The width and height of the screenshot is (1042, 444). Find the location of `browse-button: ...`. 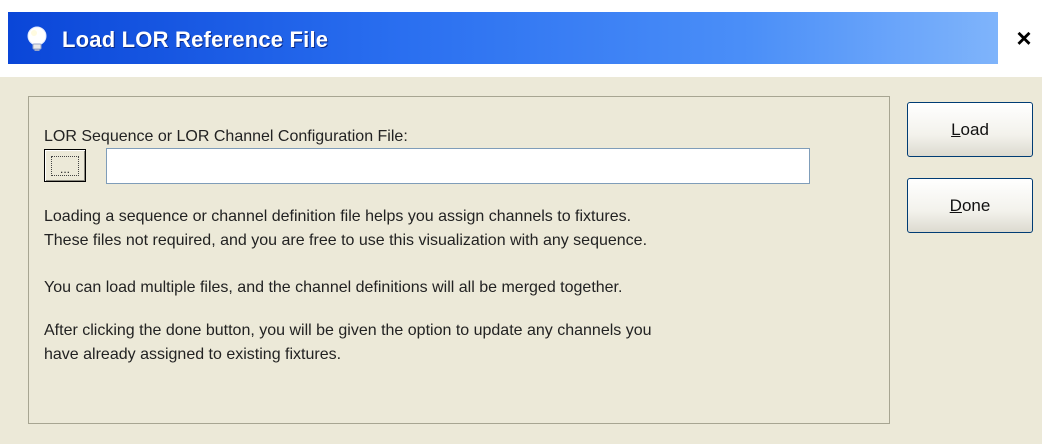

browse-button: ... is located at coordinates (65, 165).